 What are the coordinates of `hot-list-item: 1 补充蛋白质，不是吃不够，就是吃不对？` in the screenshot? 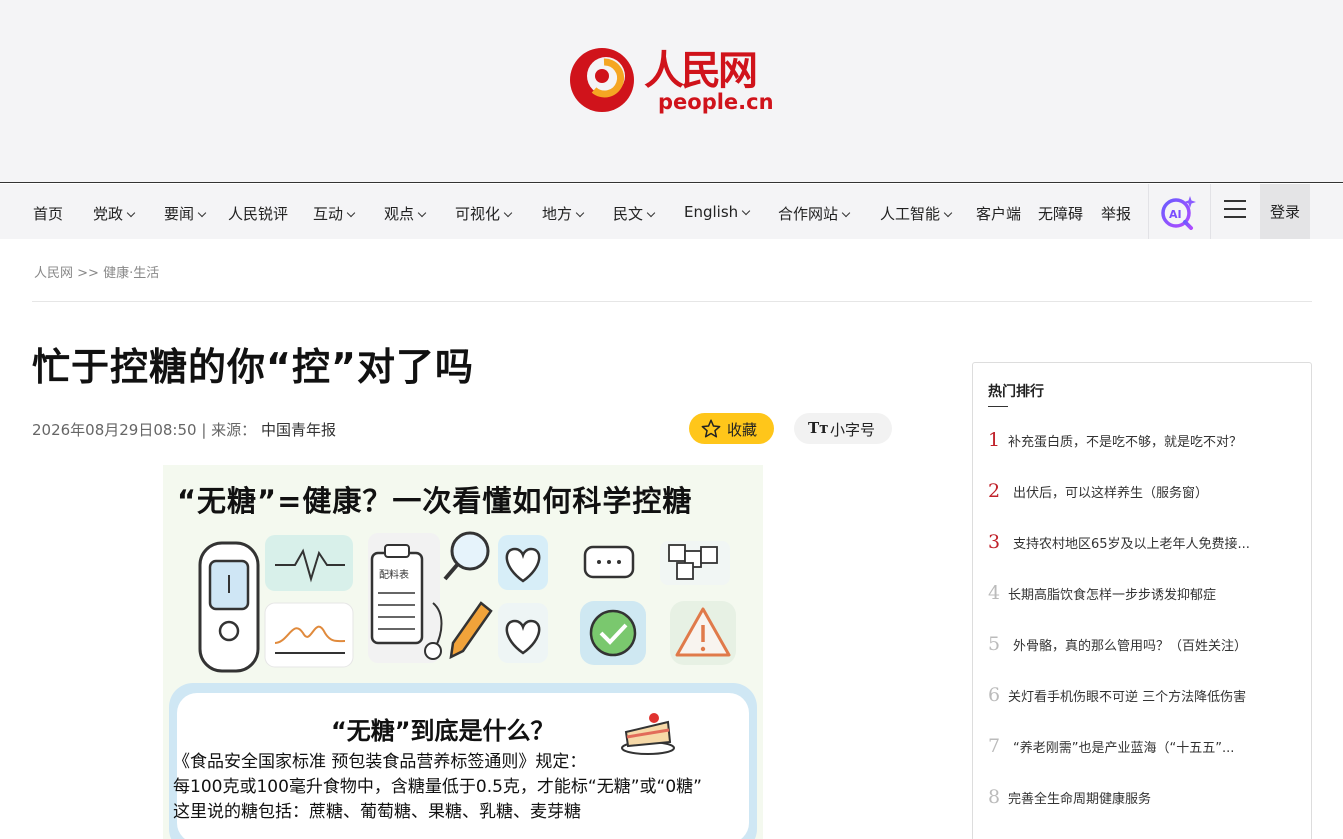 It's located at (1143, 441).